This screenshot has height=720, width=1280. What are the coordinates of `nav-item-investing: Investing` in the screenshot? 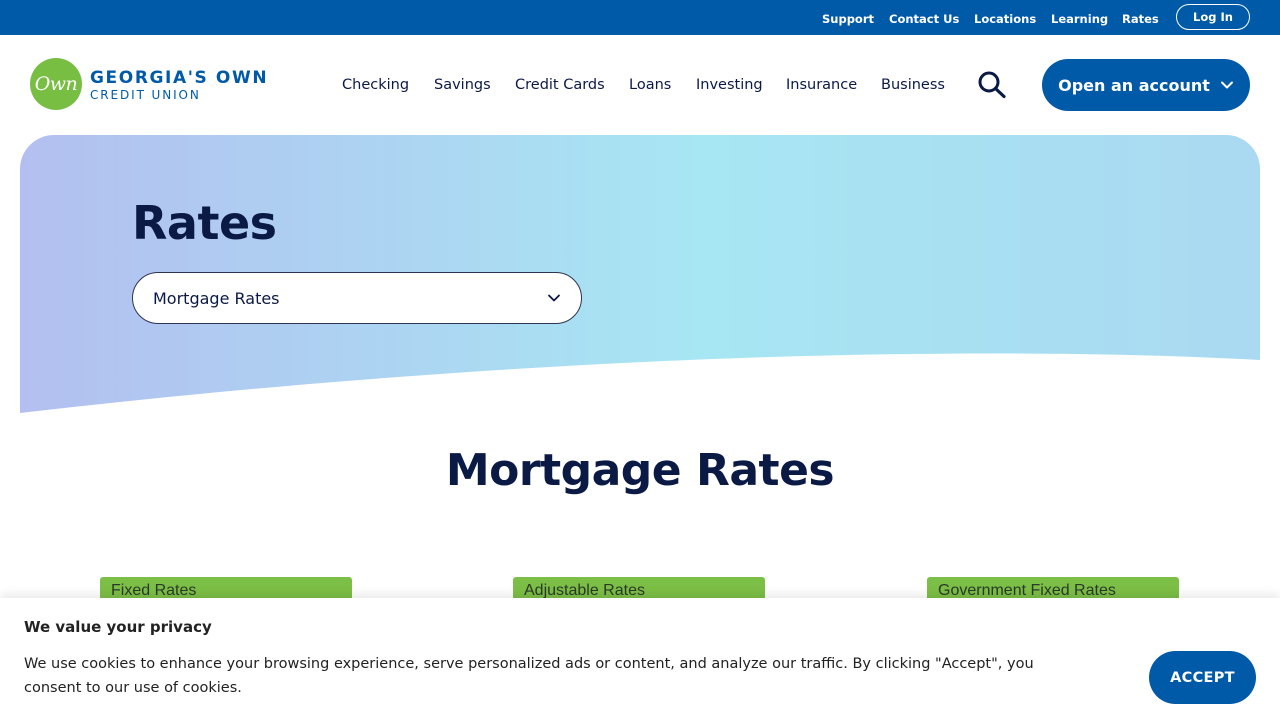 It's located at (729, 85).